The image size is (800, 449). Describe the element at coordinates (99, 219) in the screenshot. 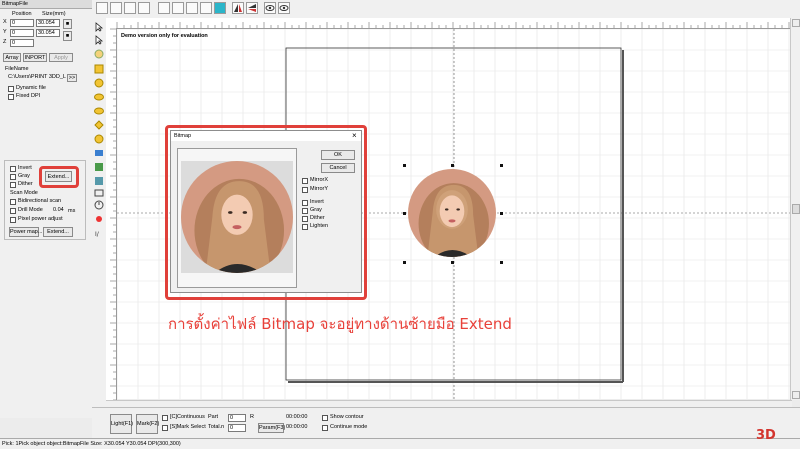

I see `delay-icon` at that location.